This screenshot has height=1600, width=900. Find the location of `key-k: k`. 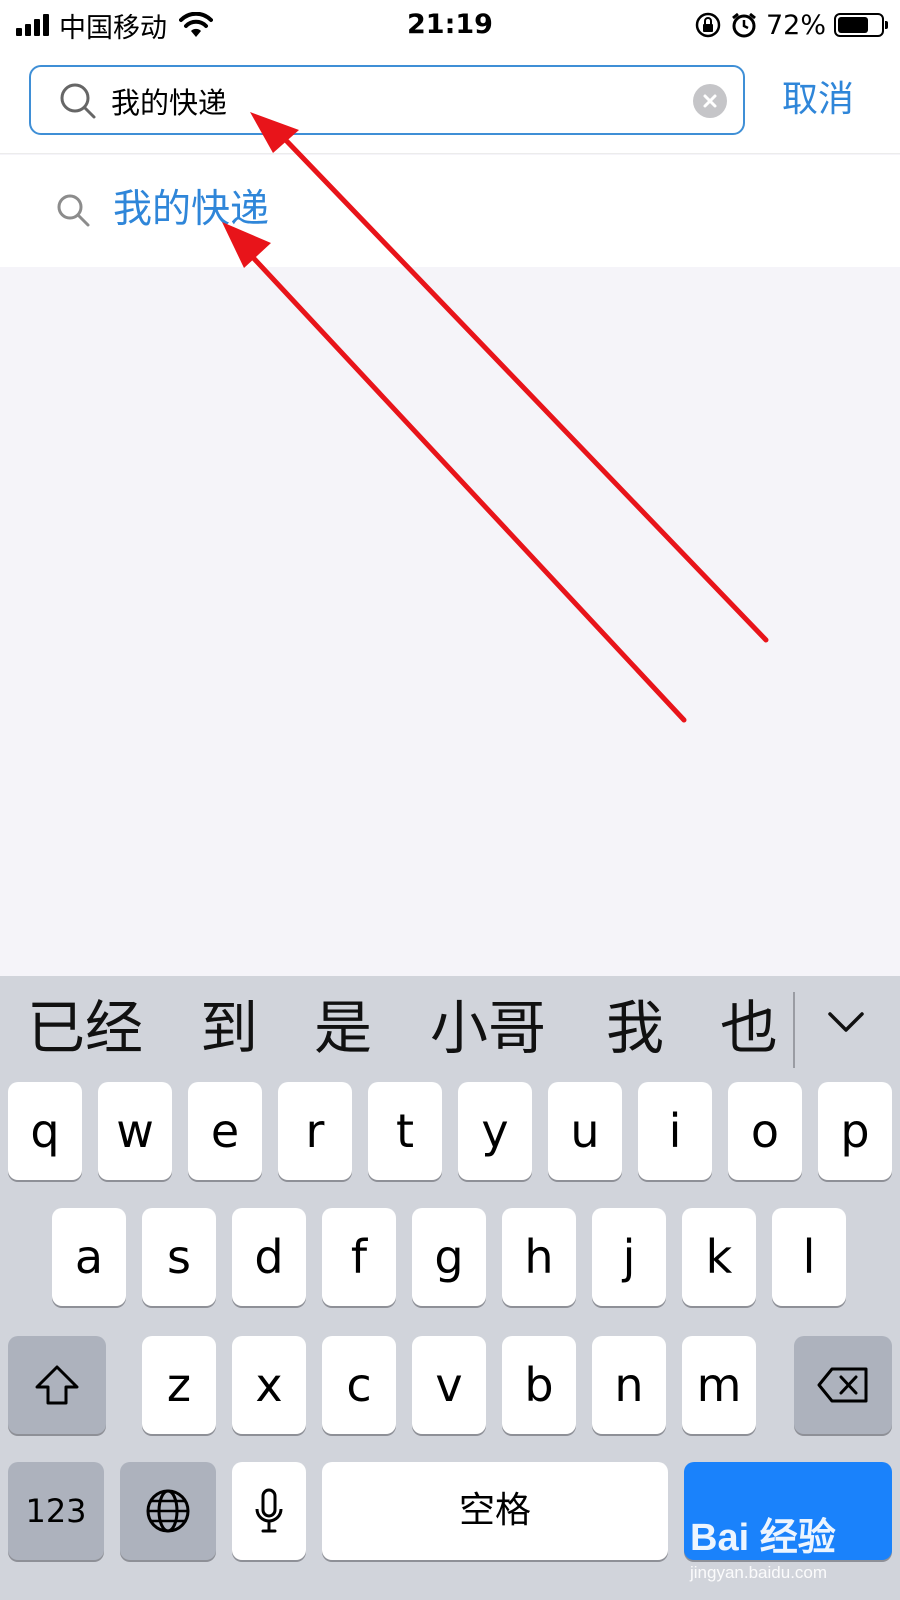

key-k: k is located at coordinates (719, 1257).